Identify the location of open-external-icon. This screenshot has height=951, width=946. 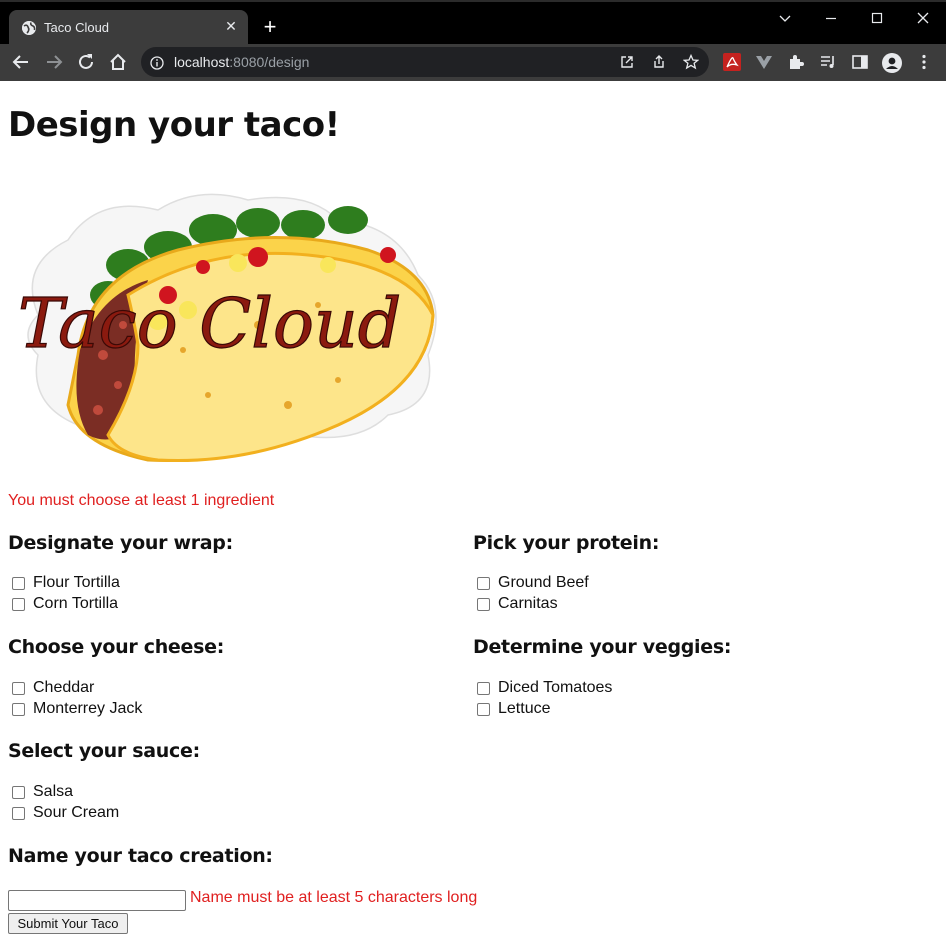
(627, 62).